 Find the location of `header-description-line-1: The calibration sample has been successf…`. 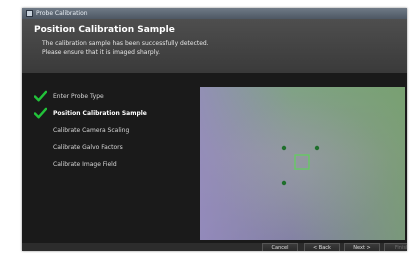

header-description-line-1: The calibration sample has been successf… is located at coordinates (125, 43).